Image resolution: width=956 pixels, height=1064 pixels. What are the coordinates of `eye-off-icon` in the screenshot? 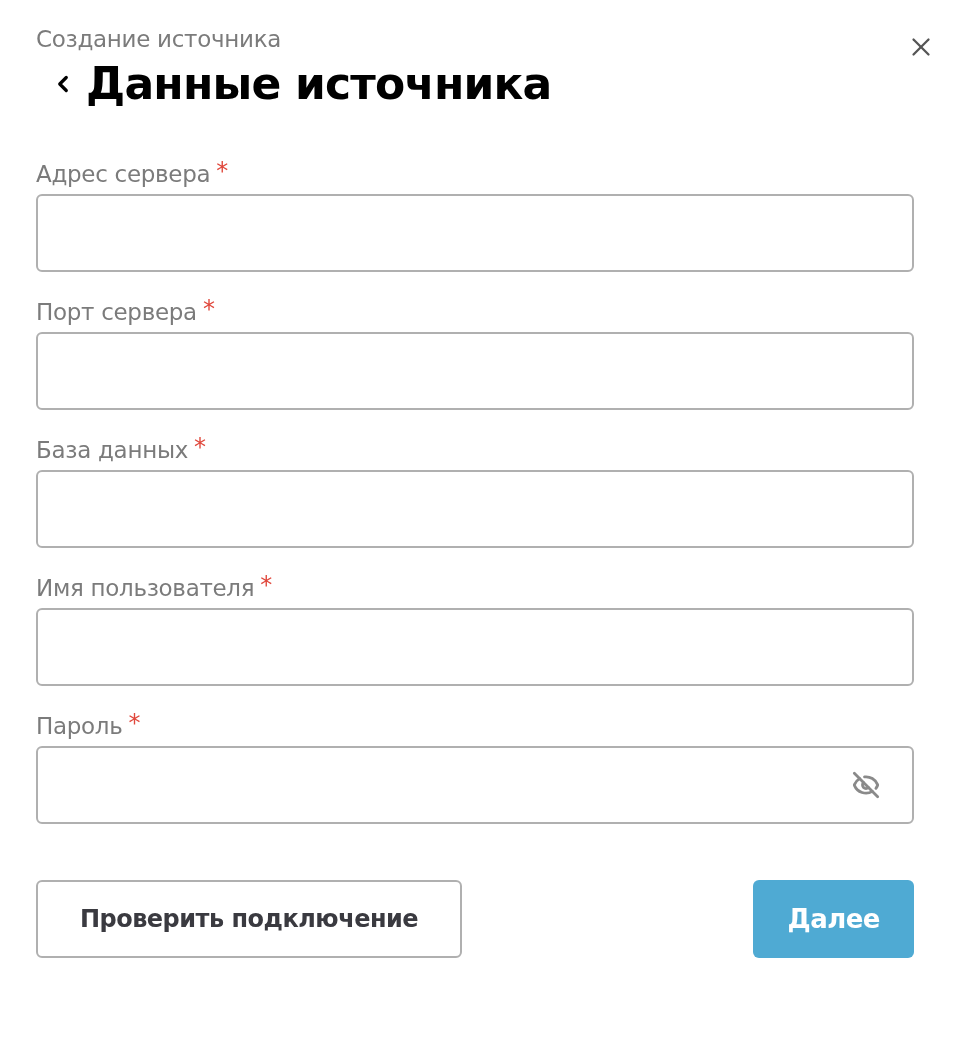 It's located at (866, 785).